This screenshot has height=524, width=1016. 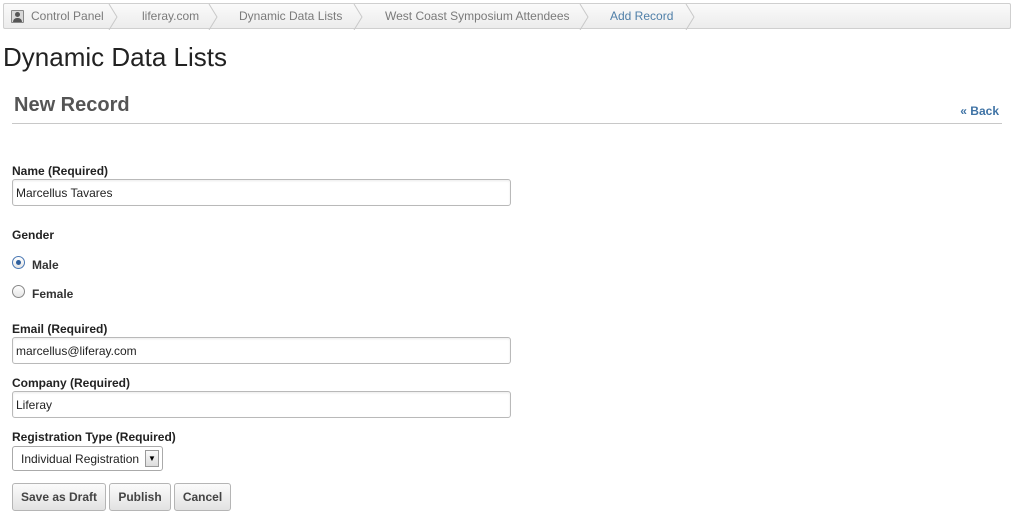 What do you see at coordinates (59, 497) in the screenshot?
I see `save-as-draft-button: Save as Draft` at bounding box center [59, 497].